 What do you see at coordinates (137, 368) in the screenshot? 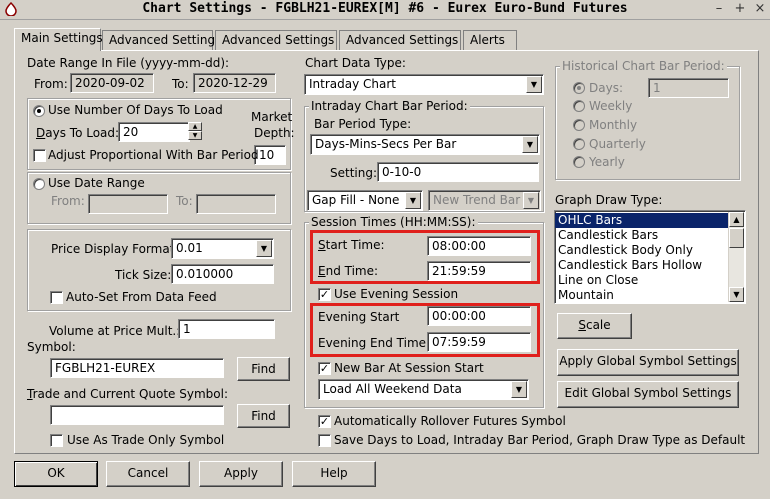
I see `symbol-input: FGBLH21-EUREX` at bounding box center [137, 368].